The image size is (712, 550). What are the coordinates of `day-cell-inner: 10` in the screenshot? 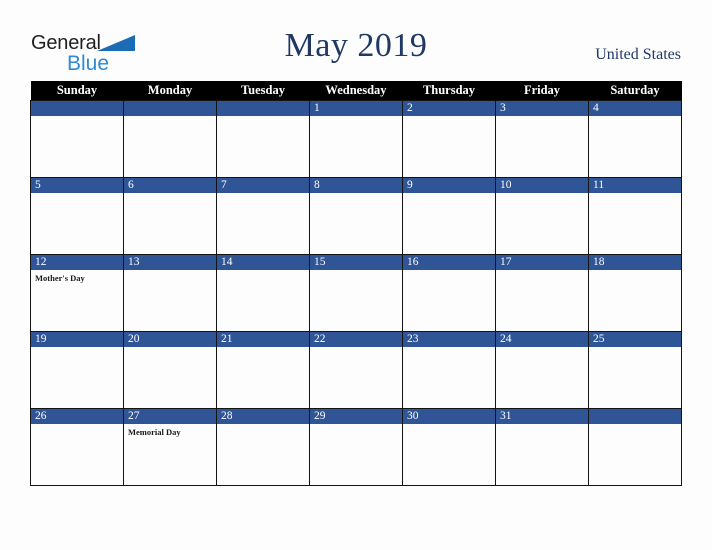 It's located at (542, 216).